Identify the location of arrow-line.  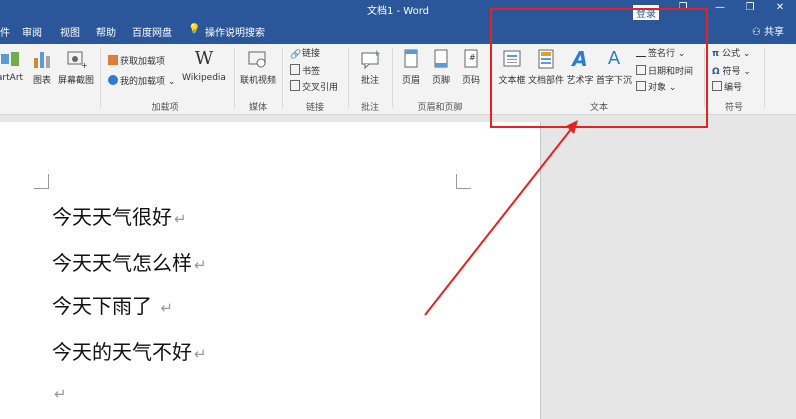
(498, 221).